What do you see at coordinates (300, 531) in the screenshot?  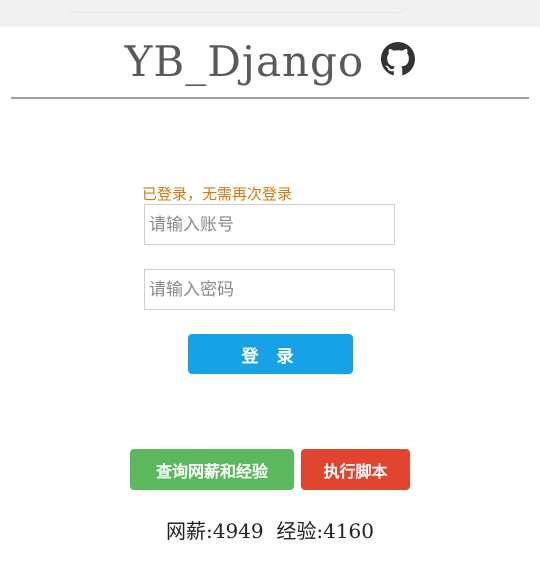 I see `exp-label: 经验:` at bounding box center [300, 531].